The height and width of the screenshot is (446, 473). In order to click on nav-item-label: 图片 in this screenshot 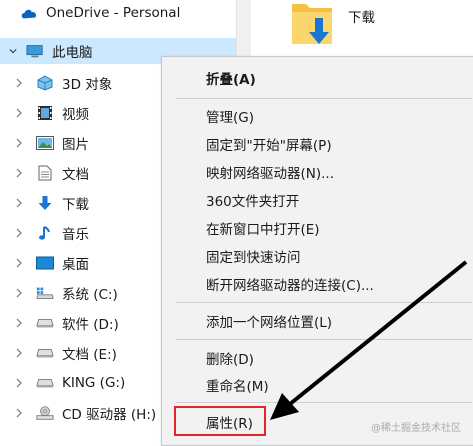, I will do `click(75, 145)`.